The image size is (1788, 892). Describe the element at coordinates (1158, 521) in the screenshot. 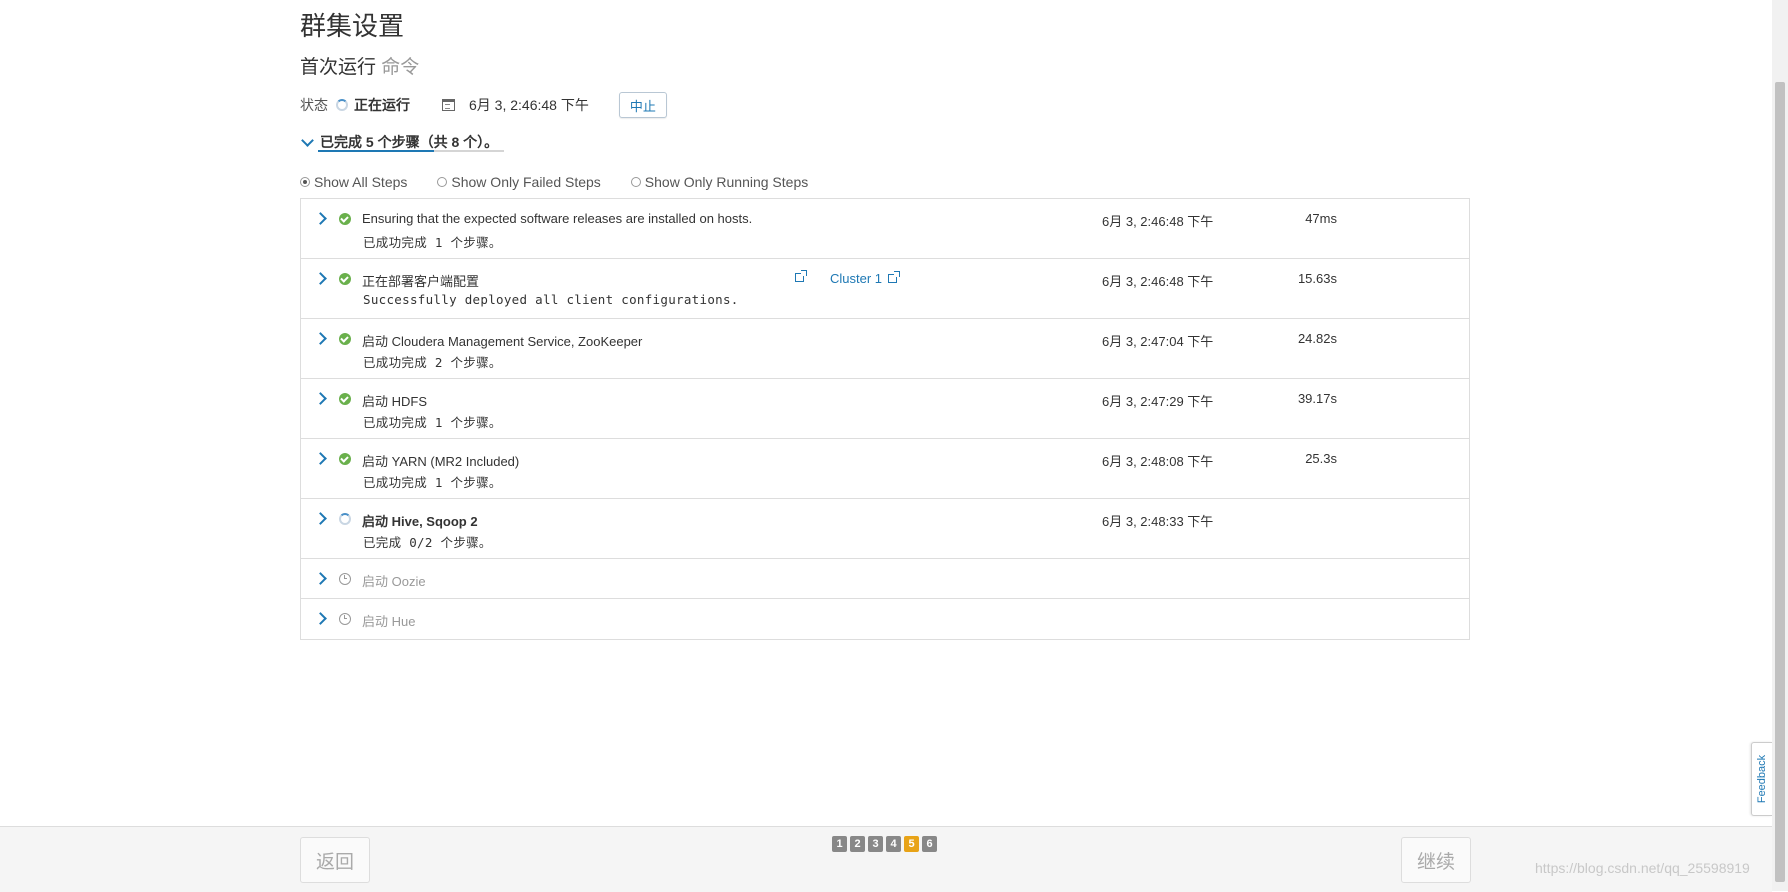

I see `step-start-time: 6月 3, 2:48:33 下午` at that location.